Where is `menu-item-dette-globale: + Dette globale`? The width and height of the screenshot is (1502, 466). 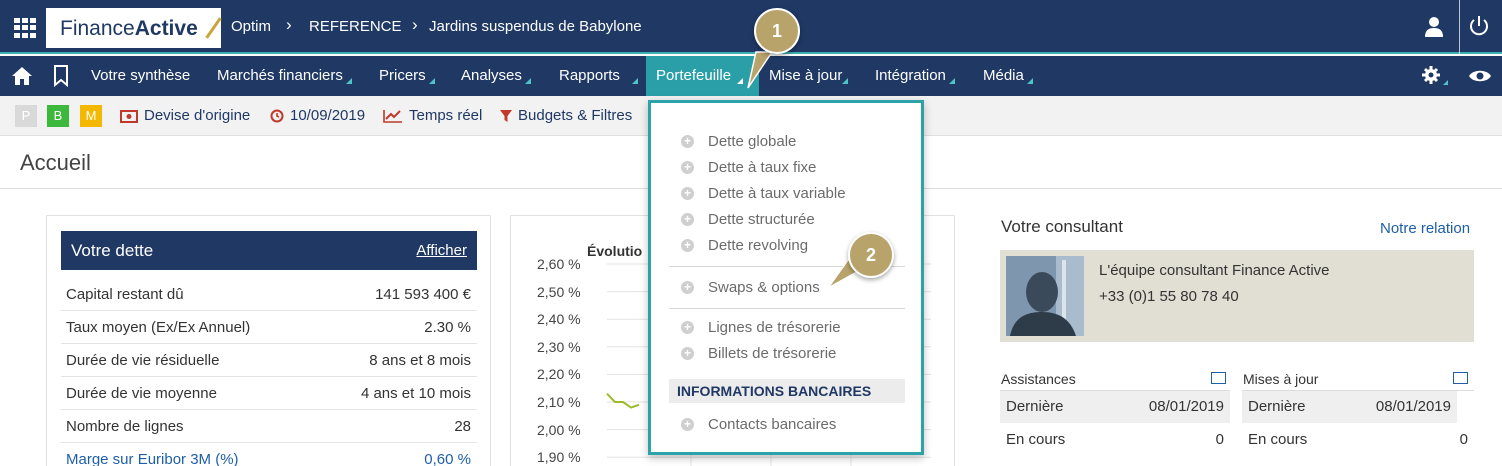
menu-item-dette-globale: + Dette globale is located at coordinates (738, 141).